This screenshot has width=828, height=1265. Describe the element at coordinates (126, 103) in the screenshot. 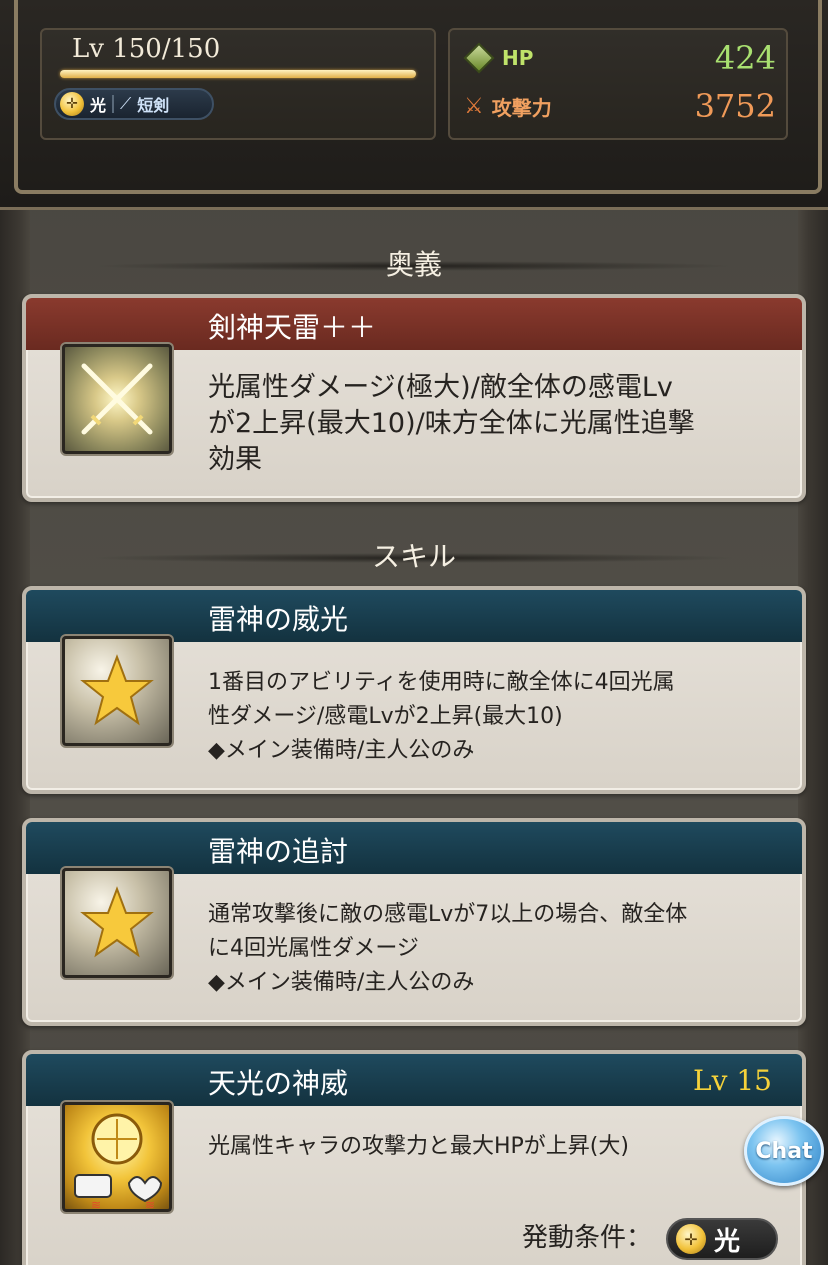

I see `dagger-icon: ⟋` at that location.